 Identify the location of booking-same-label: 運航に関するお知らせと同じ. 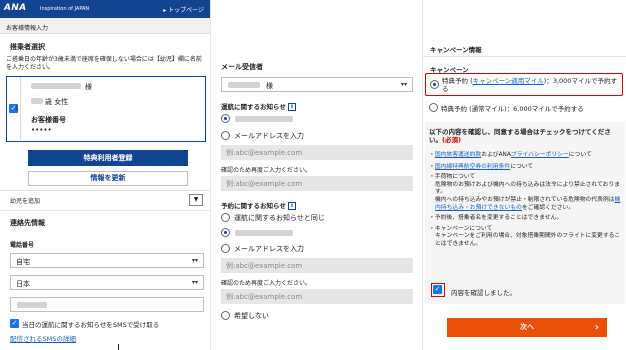
(279, 218).